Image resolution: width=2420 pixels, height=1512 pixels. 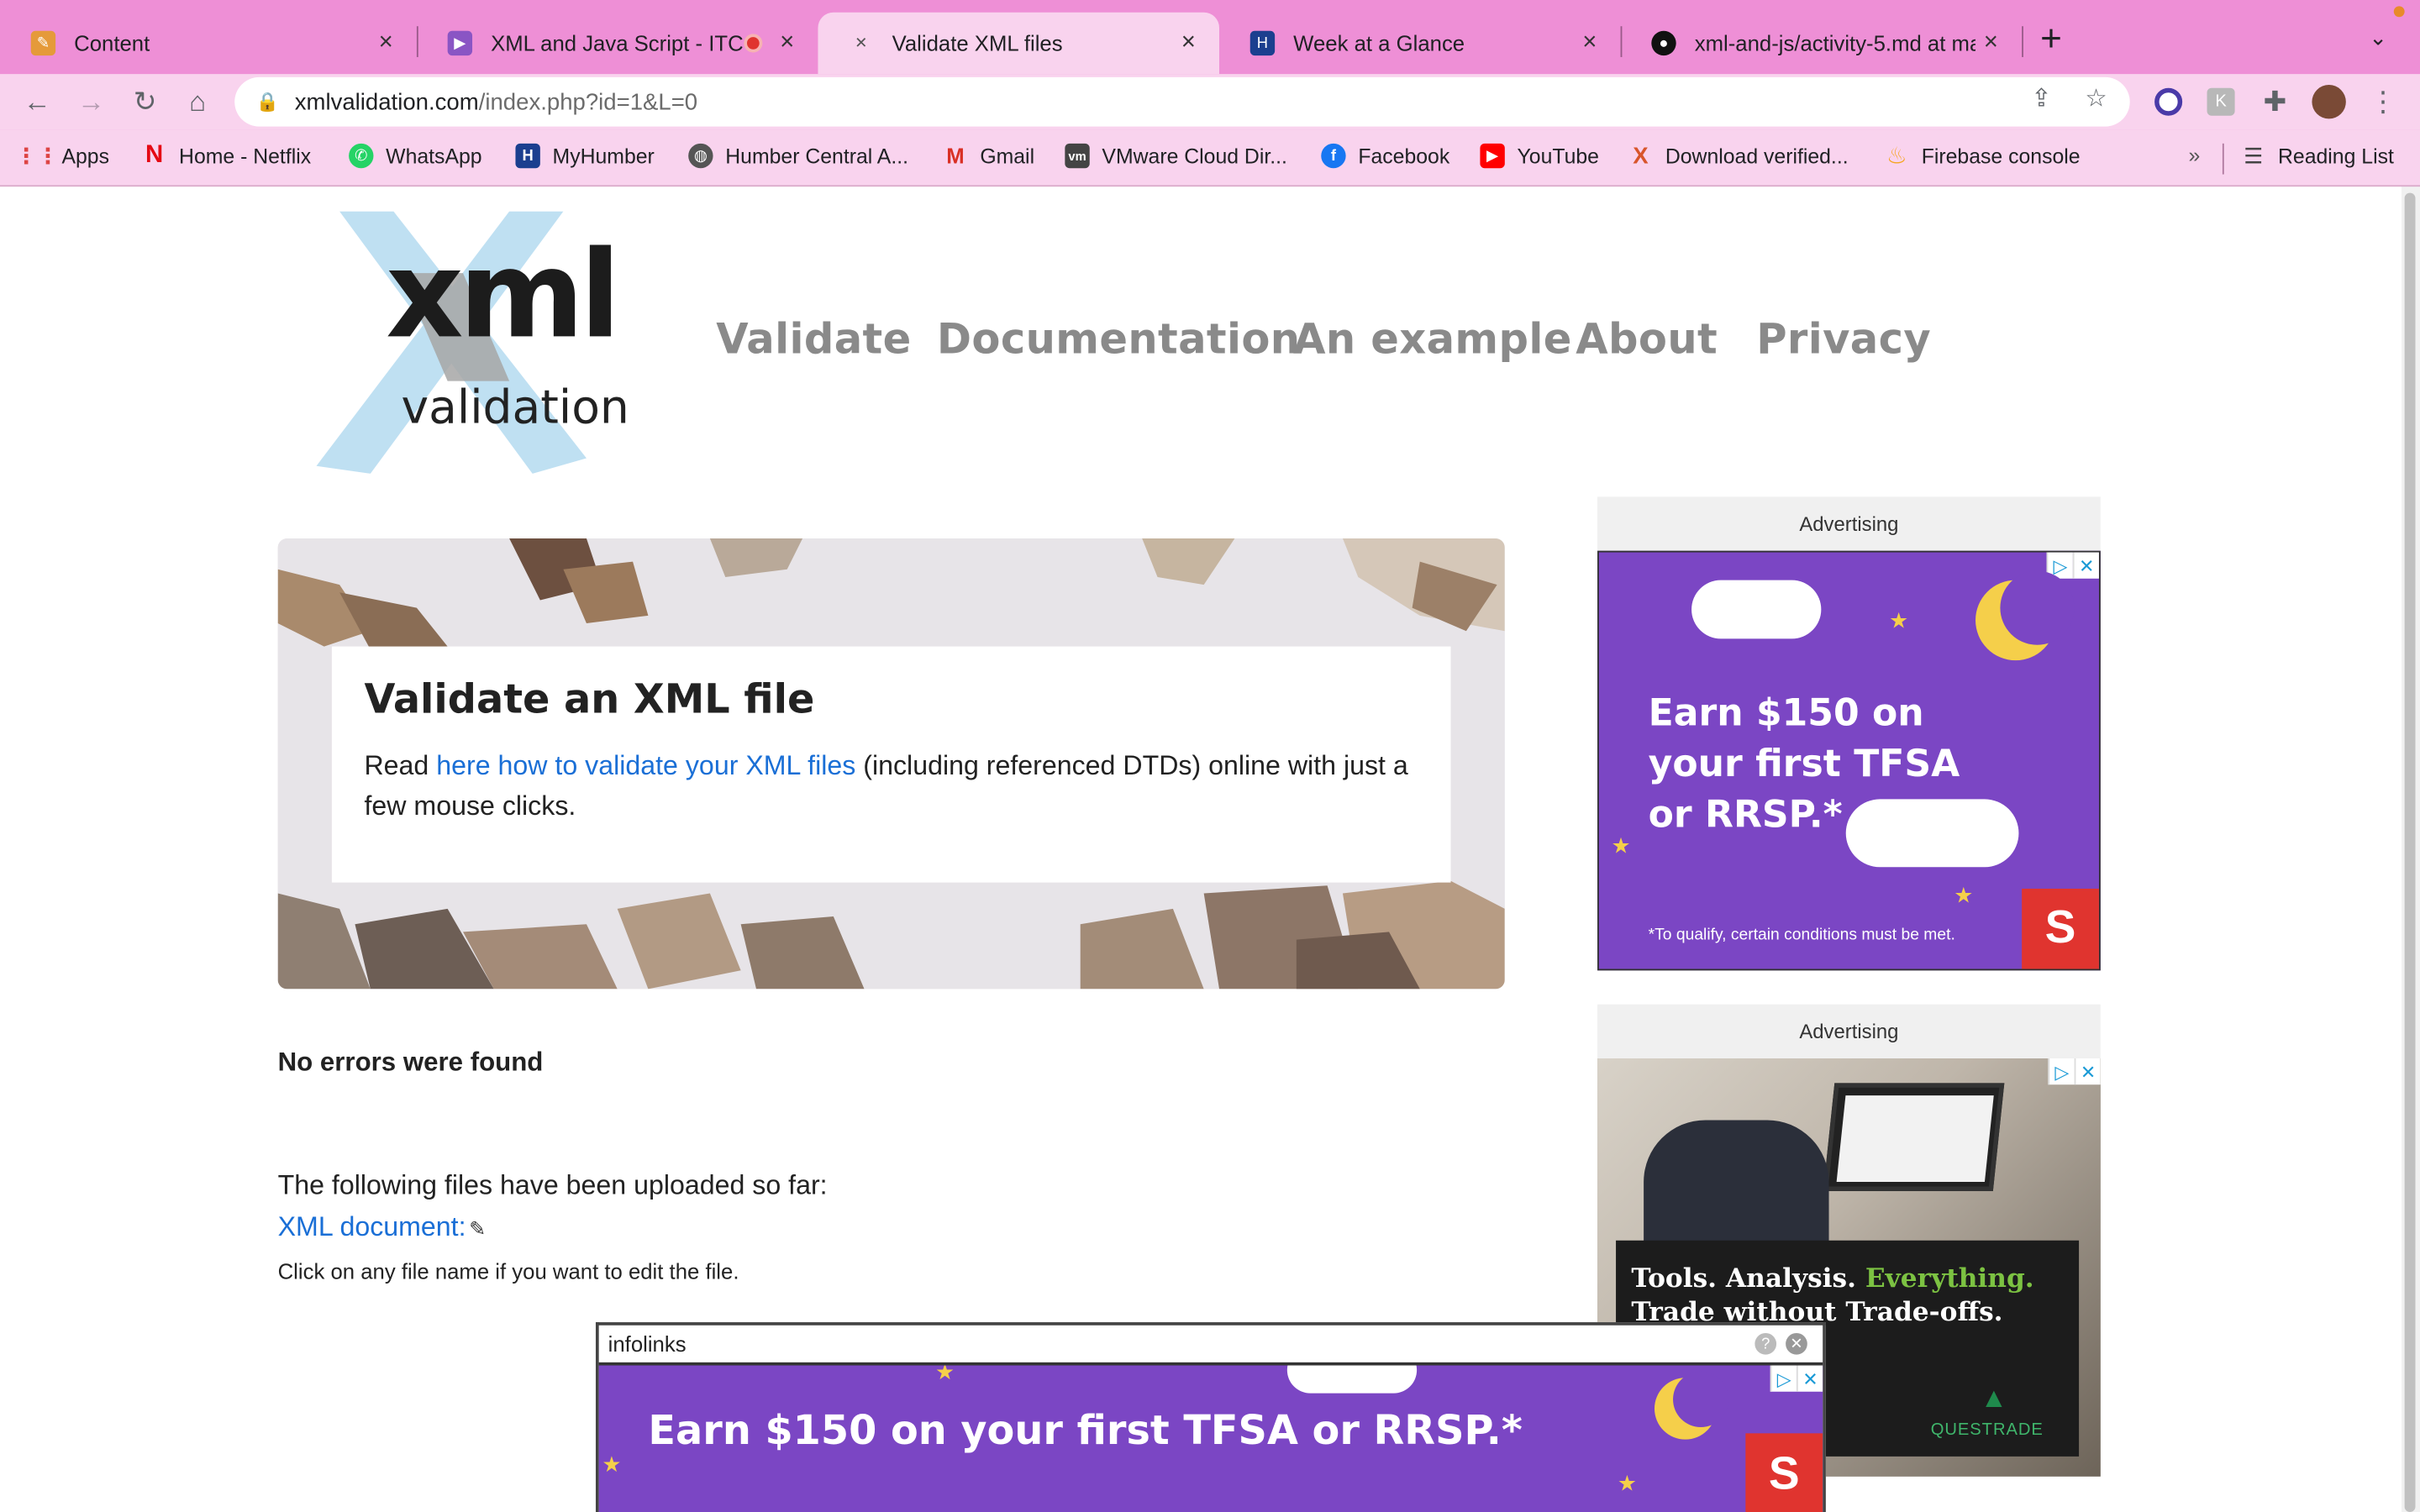 What do you see at coordinates (197, 102) in the screenshot?
I see `home-icon: ⌂` at bounding box center [197, 102].